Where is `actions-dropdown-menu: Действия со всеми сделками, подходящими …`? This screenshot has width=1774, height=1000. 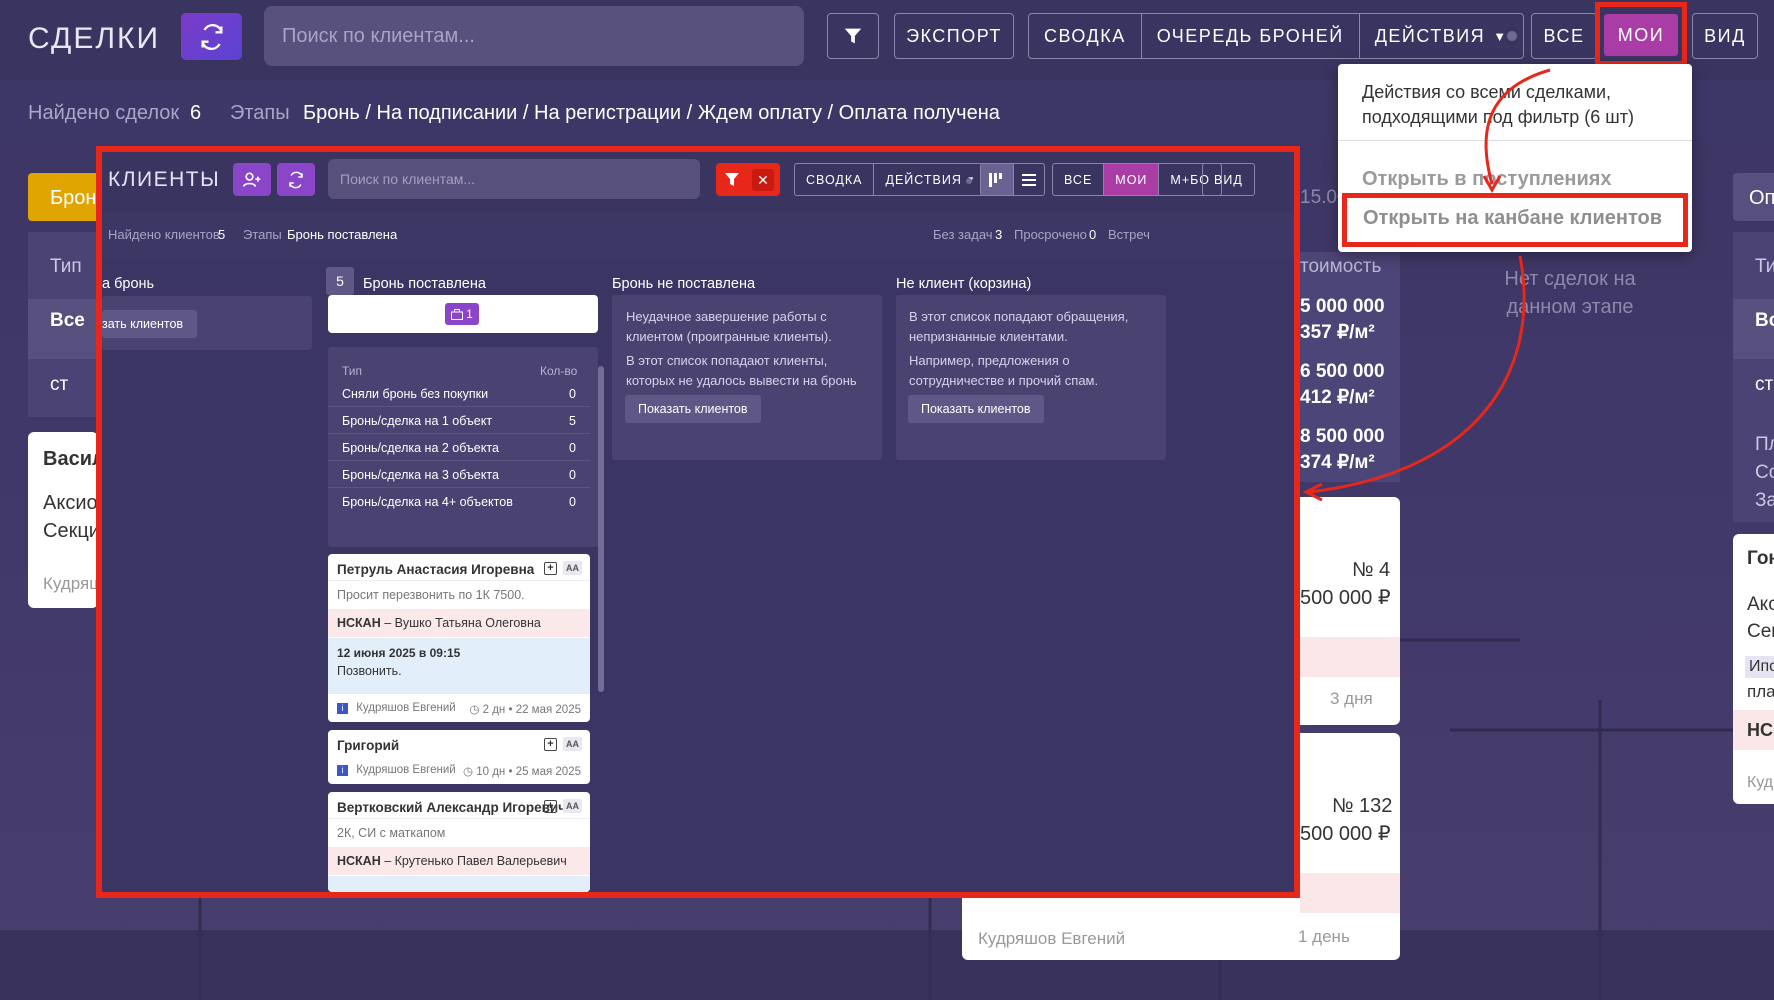 actions-dropdown-menu: Действия со всеми сделками, подходящими … is located at coordinates (1515, 158).